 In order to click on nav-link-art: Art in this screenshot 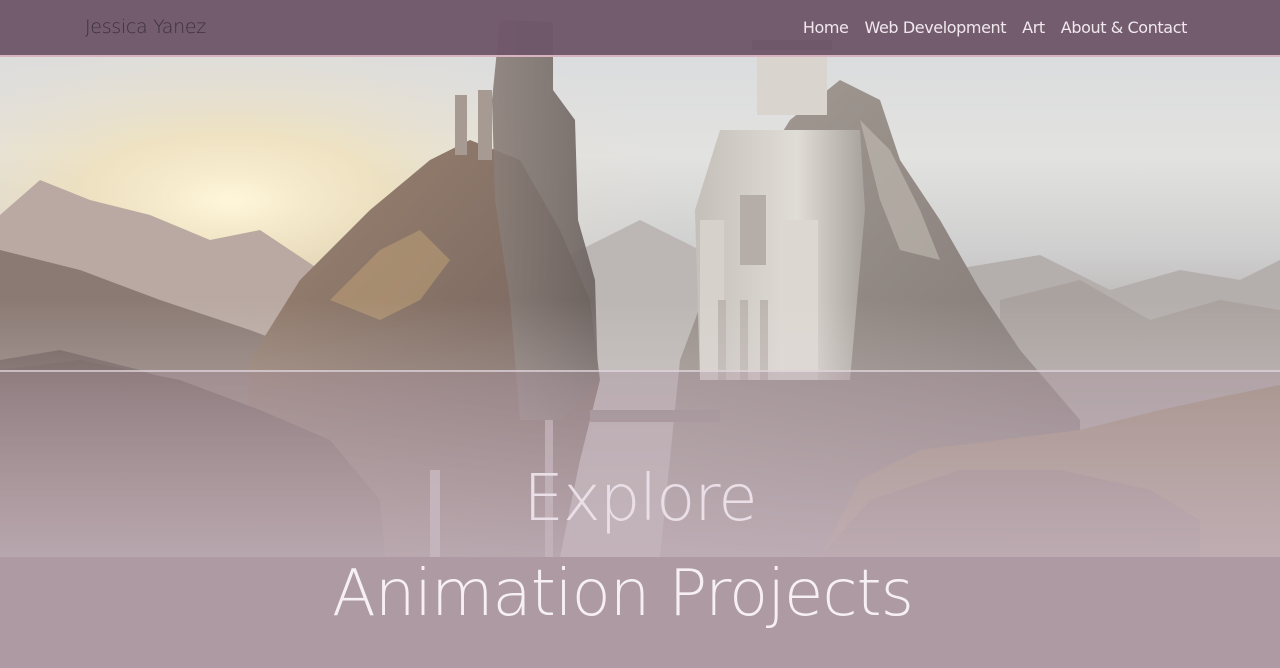, I will do `click(1033, 27)`.